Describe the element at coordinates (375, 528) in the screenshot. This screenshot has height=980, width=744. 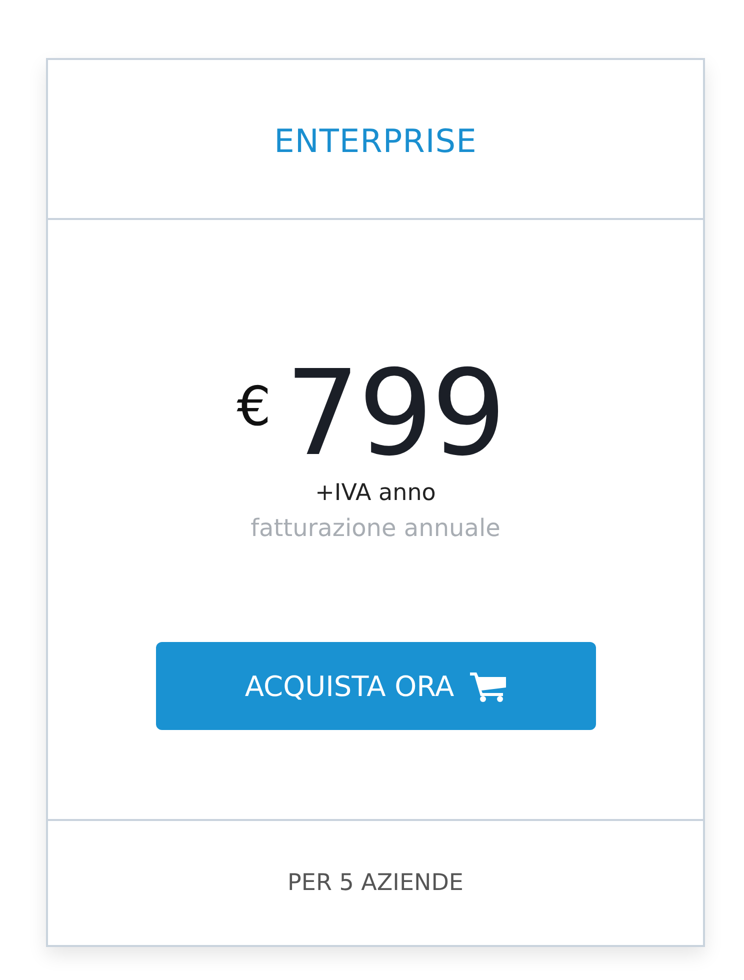
I see `billing-note: fatturazione annuale` at that location.